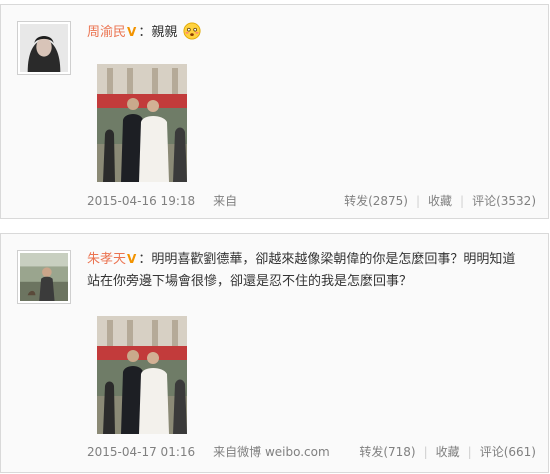 This screenshot has width=550, height=474. Describe the element at coordinates (508, 452) in the screenshot. I see `comment-button: 评论(661)` at that location.